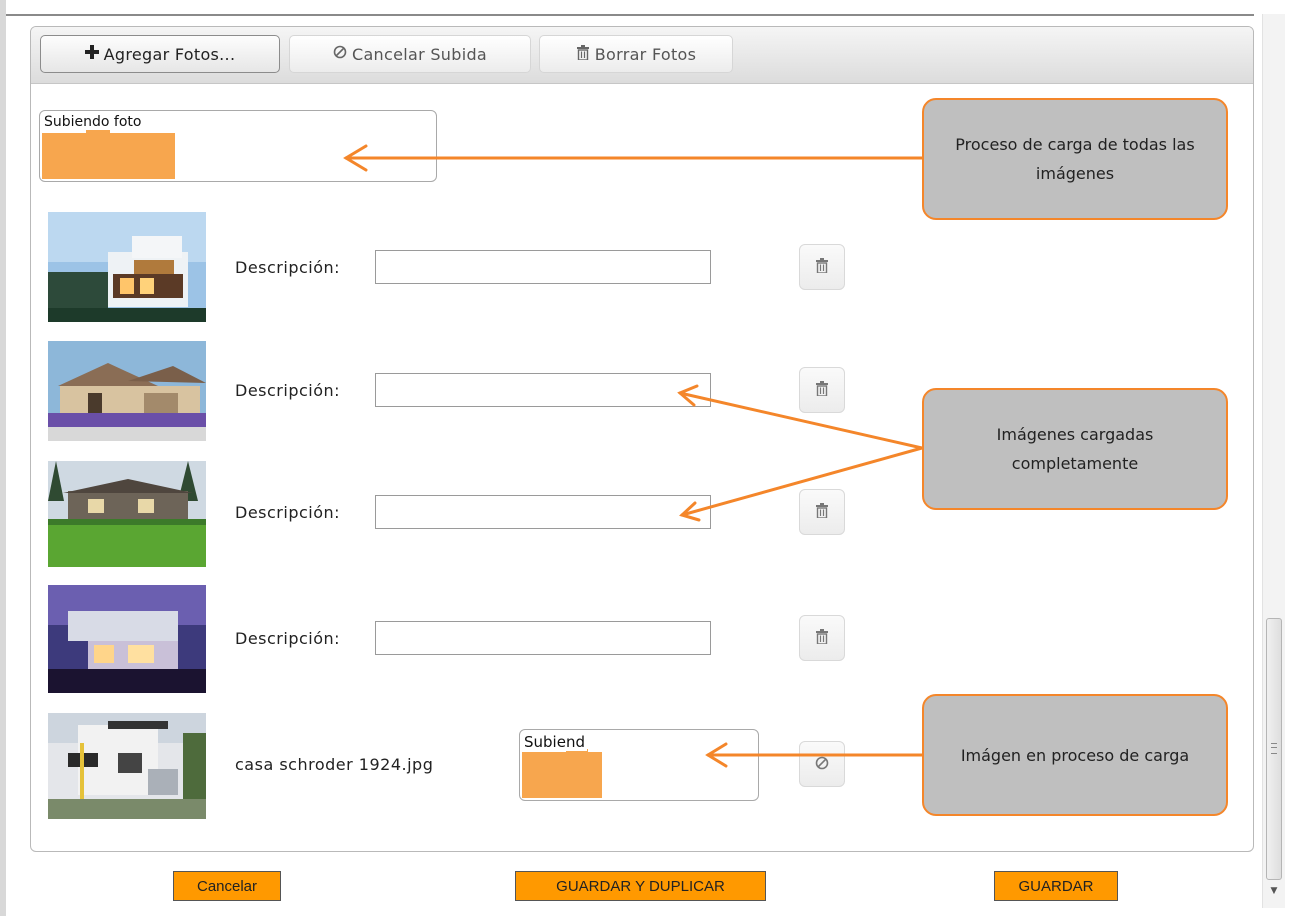 The height and width of the screenshot is (916, 1298). Describe the element at coordinates (1056, 886) in the screenshot. I see `save-button: GUARDAR` at that location.